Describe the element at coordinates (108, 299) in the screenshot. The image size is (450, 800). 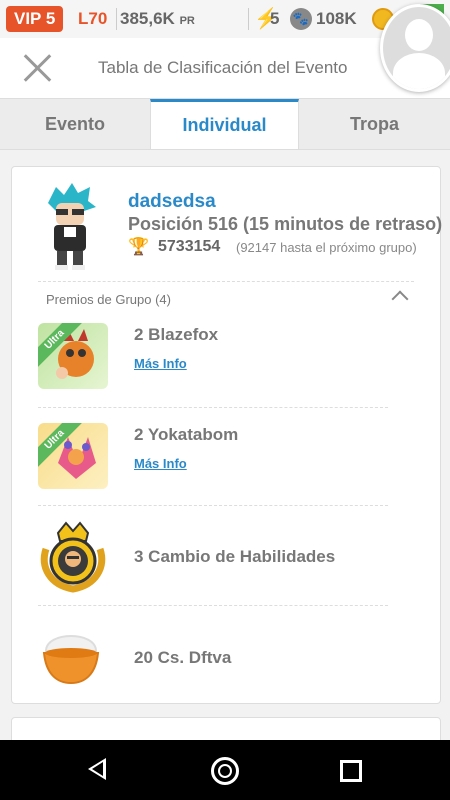
I see `group-rewards-header: Premios de Grupo (4)` at that location.